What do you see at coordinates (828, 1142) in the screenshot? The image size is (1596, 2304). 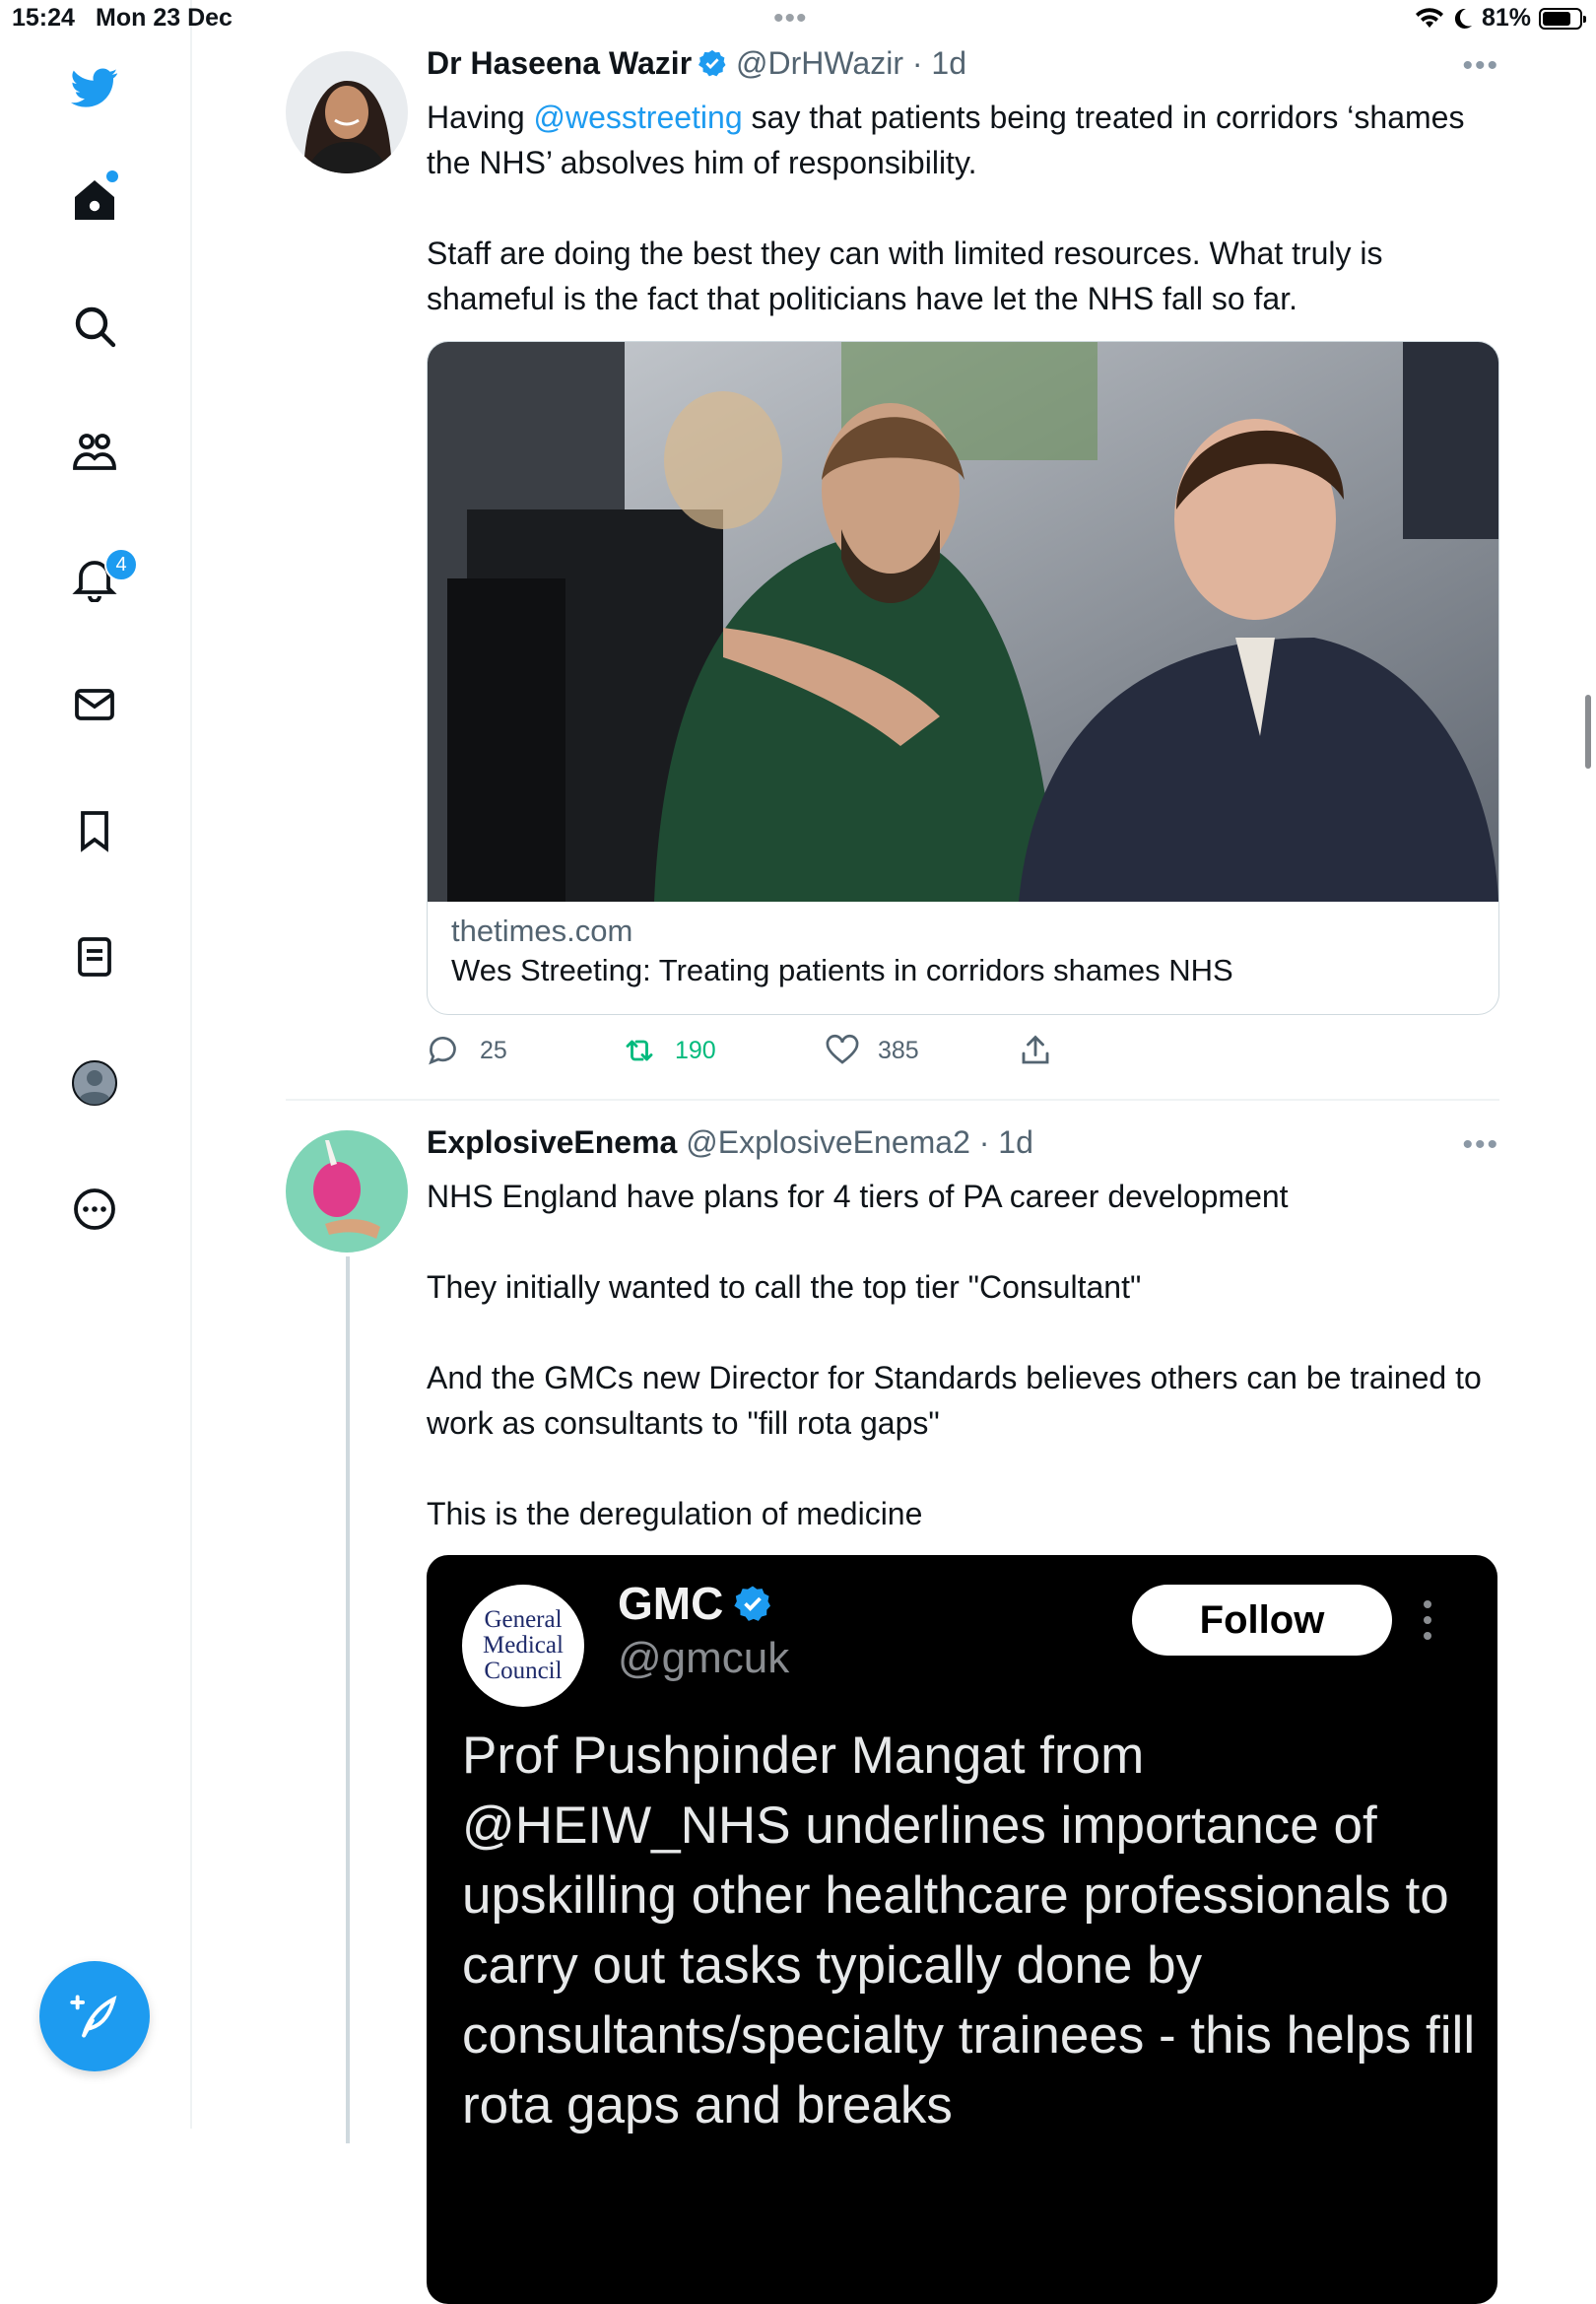 I see `handle: @ExplosiveEnema2` at bounding box center [828, 1142].